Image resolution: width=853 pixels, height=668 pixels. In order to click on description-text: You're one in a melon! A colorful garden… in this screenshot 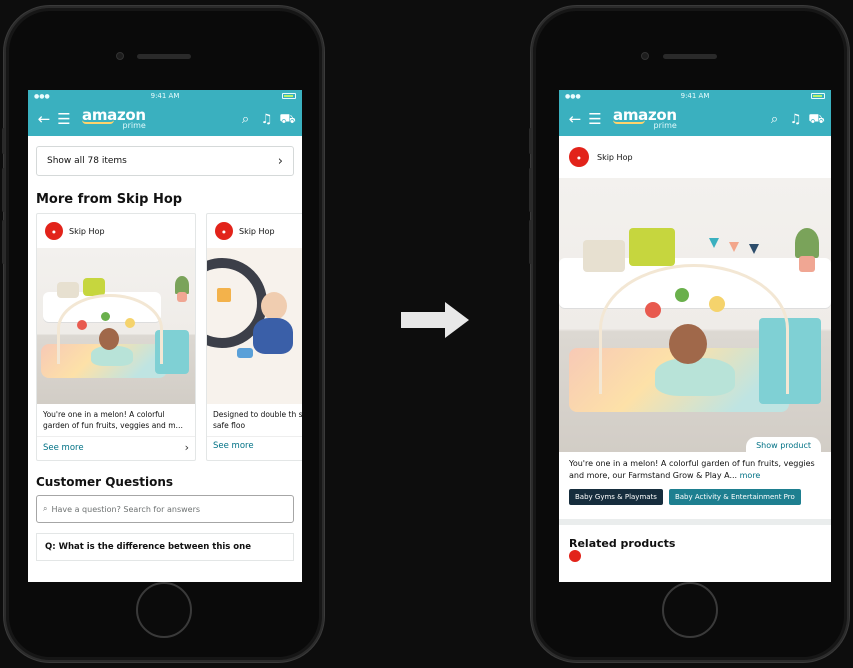, I will do `click(692, 469)`.